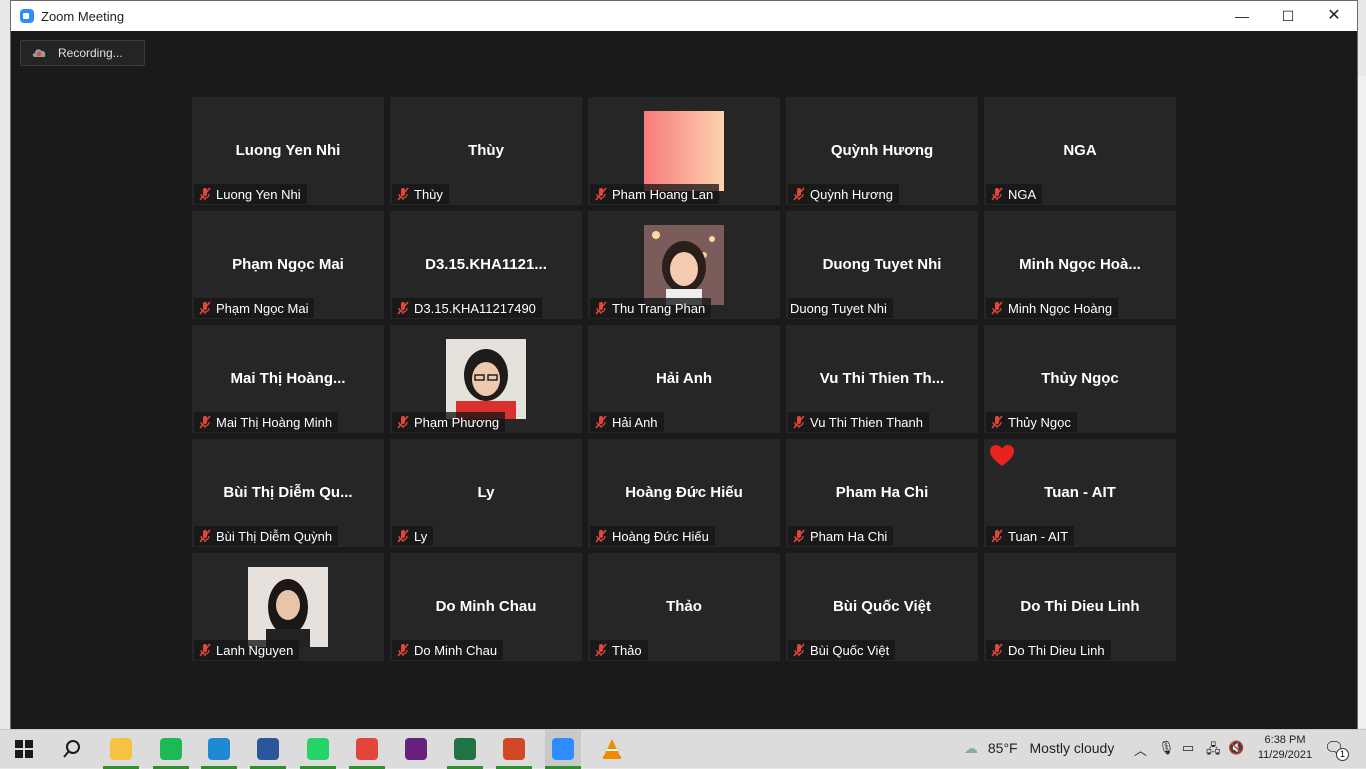 This screenshot has width=1366, height=769. What do you see at coordinates (1072, 748) in the screenshot?
I see `weather-text: Mostly cloudy` at bounding box center [1072, 748].